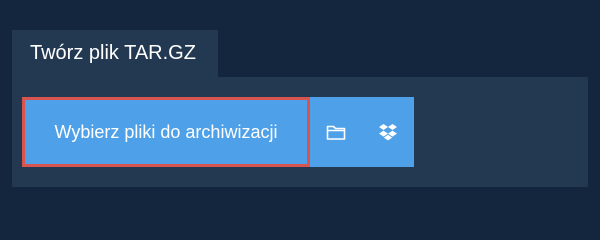 This screenshot has height=240, width=600. I want to click on dropbox-upload-button, so click(388, 132).